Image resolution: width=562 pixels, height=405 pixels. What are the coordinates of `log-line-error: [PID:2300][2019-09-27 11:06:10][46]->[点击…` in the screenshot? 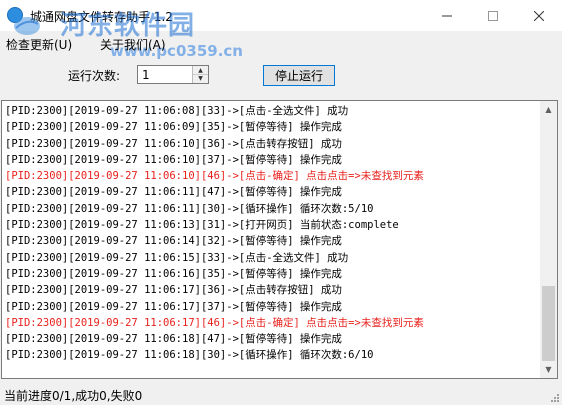 It's located at (214, 176).